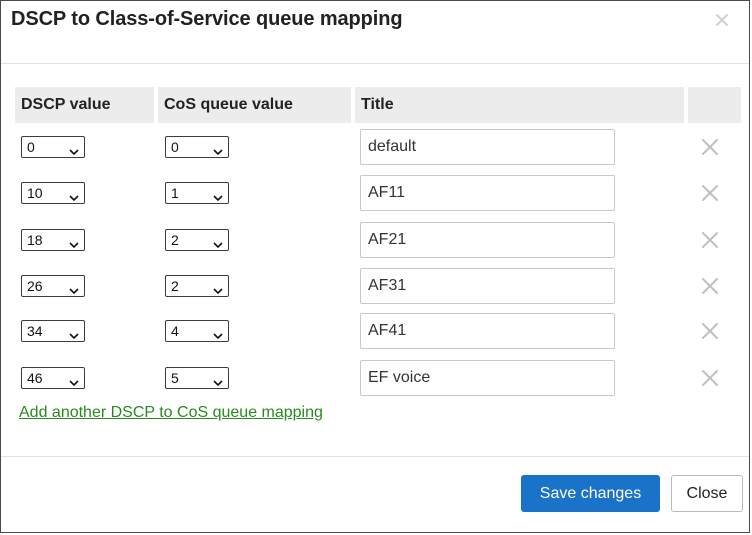 The image size is (752, 535). I want to click on dialog-header: DSCP to Class-of-Service queue mapping, so click(375, 32).